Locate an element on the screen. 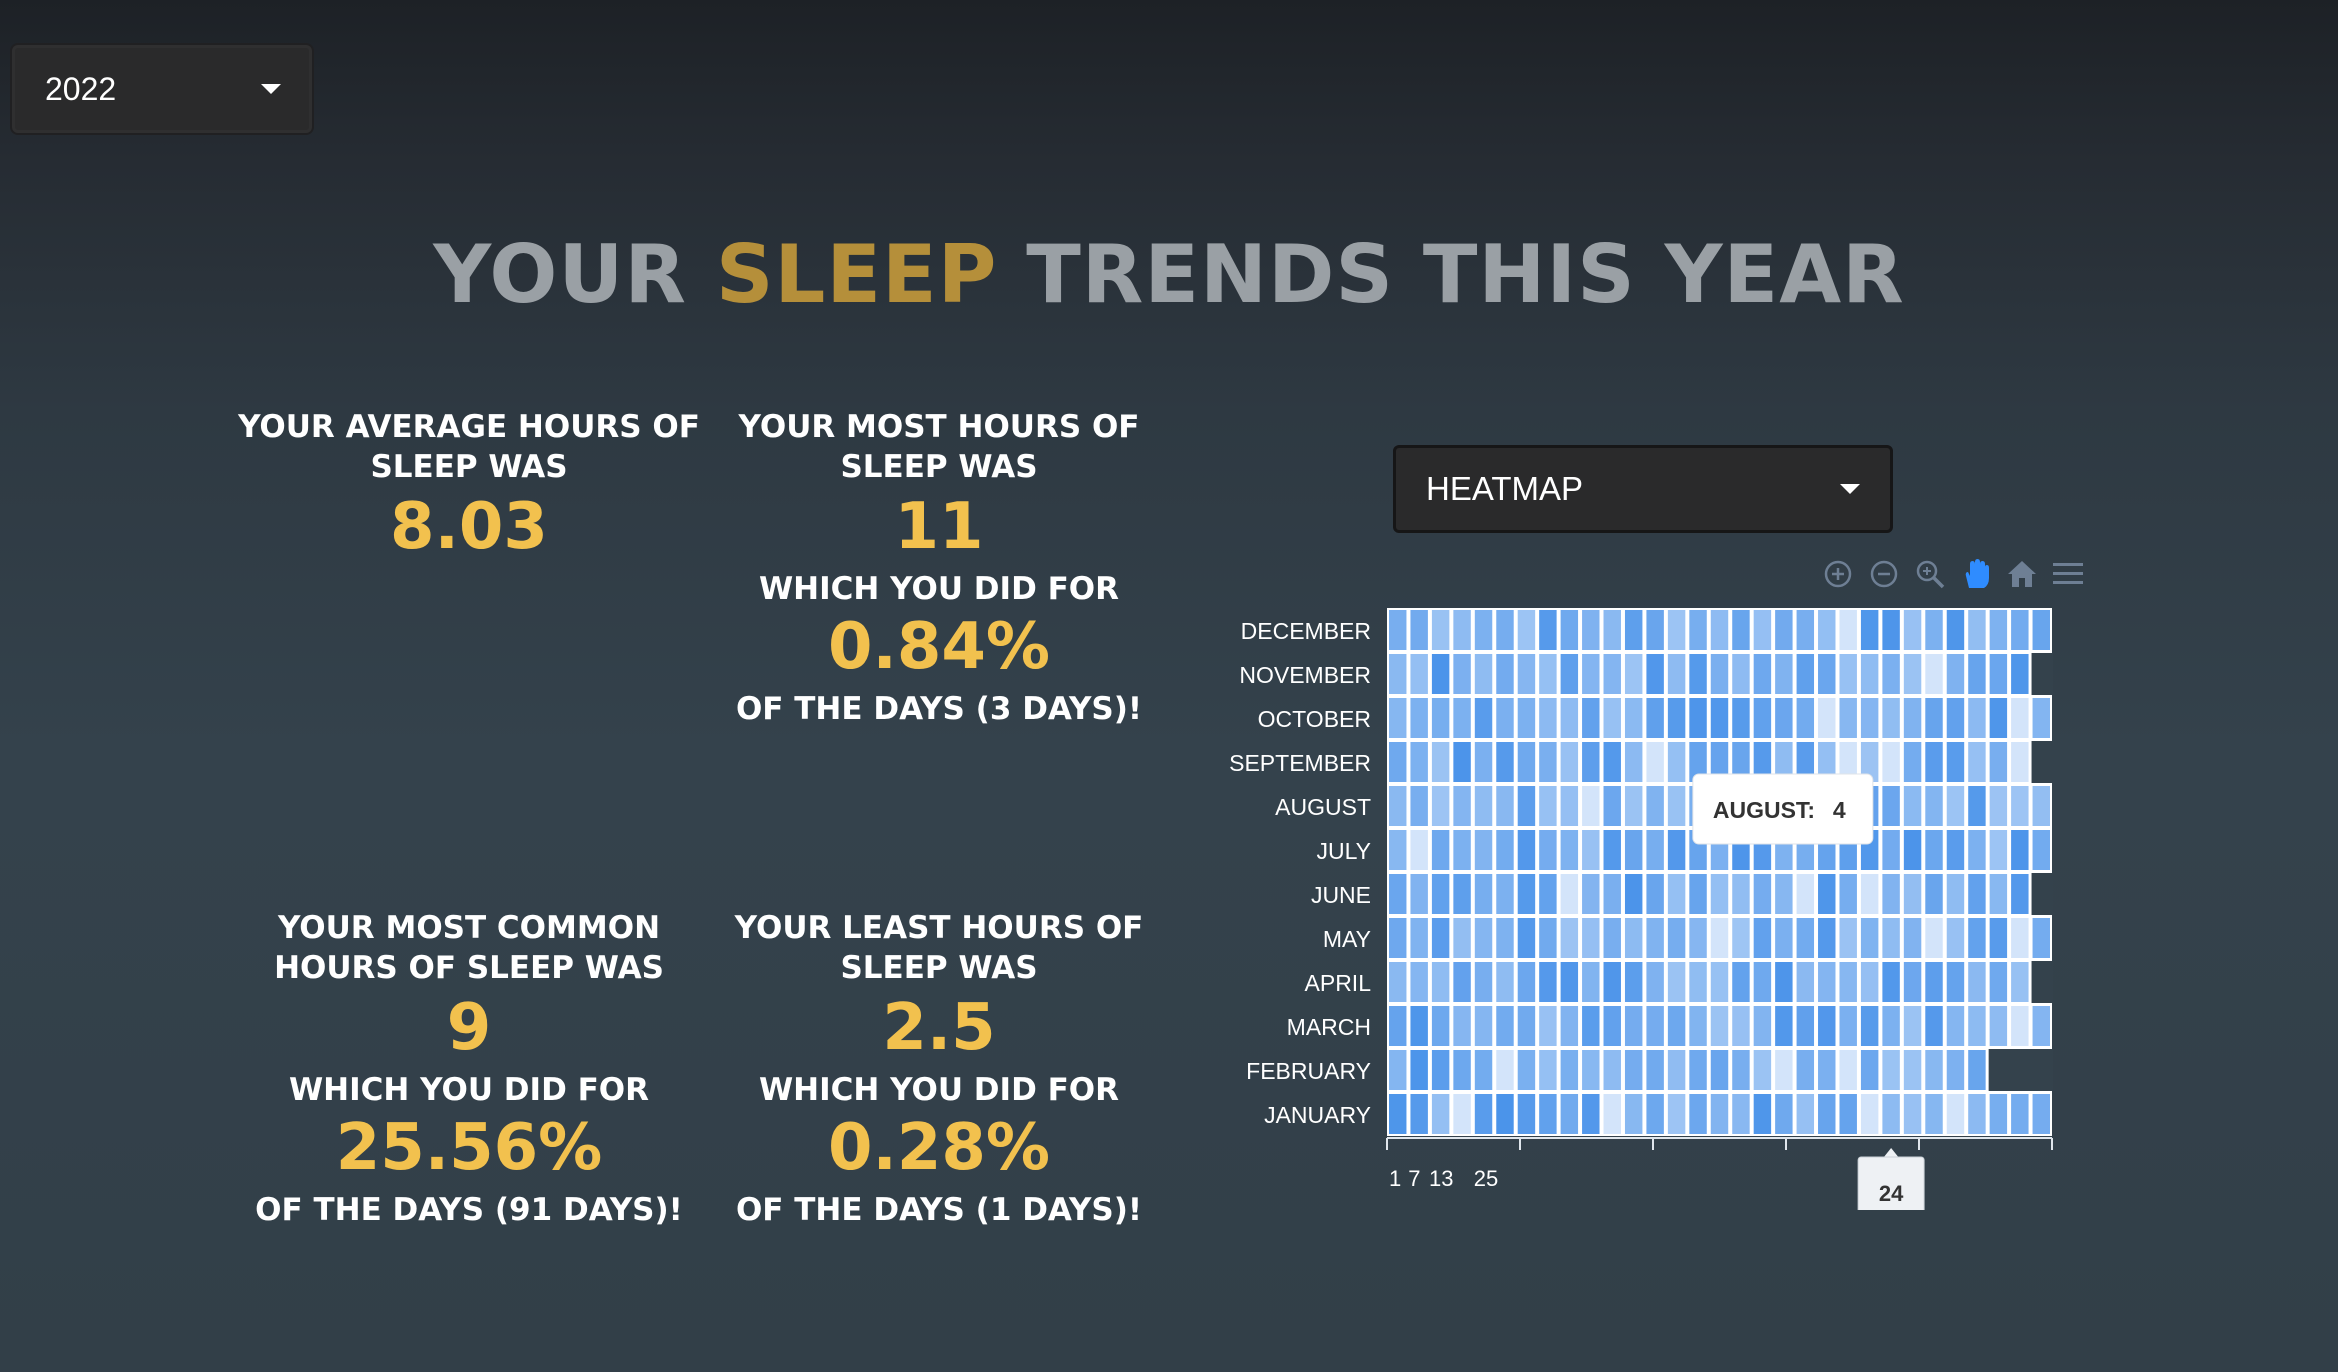 Image resolution: width=2338 pixels, height=1372 pixels. zoom-selection-icon is located at coordinates (1930, 574).